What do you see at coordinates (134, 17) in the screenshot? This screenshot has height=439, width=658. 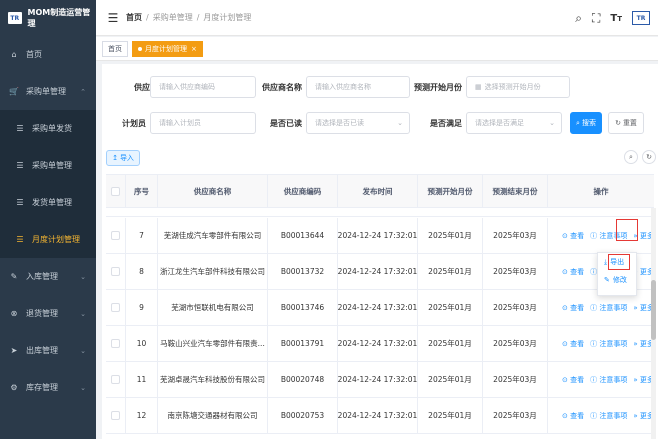 I see `breadcrumb-home: 首页` at bounding box center [134, 17].